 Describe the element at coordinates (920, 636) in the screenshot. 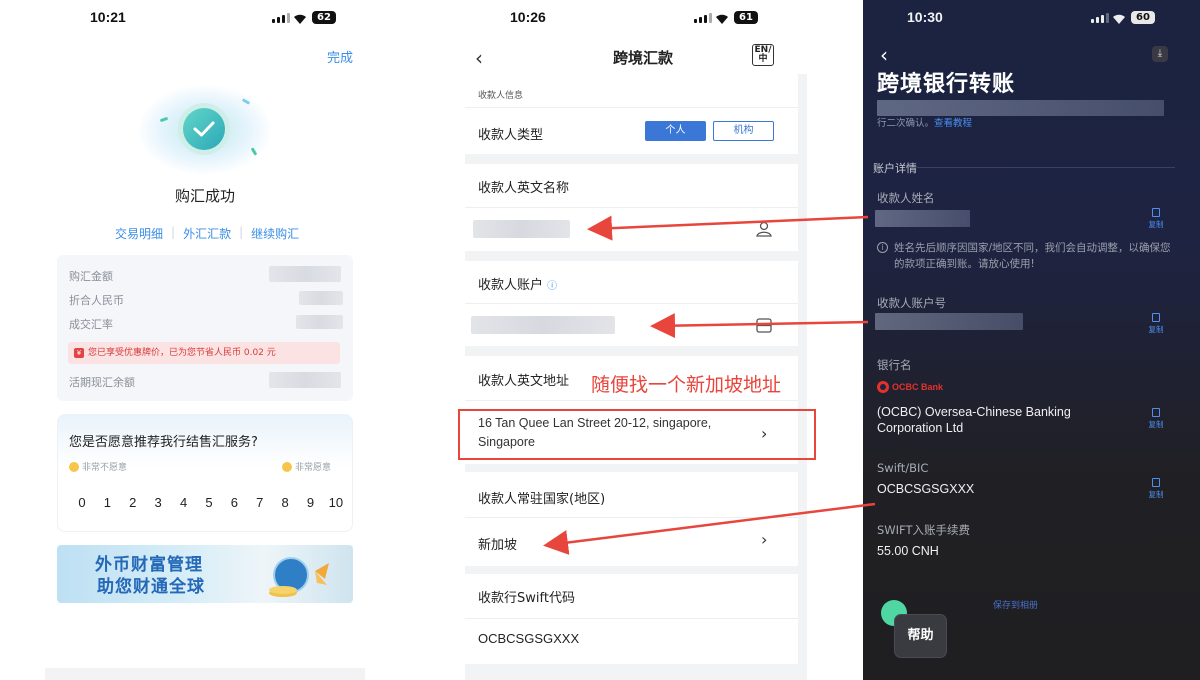

I see `help-button: 帮助` at that location.